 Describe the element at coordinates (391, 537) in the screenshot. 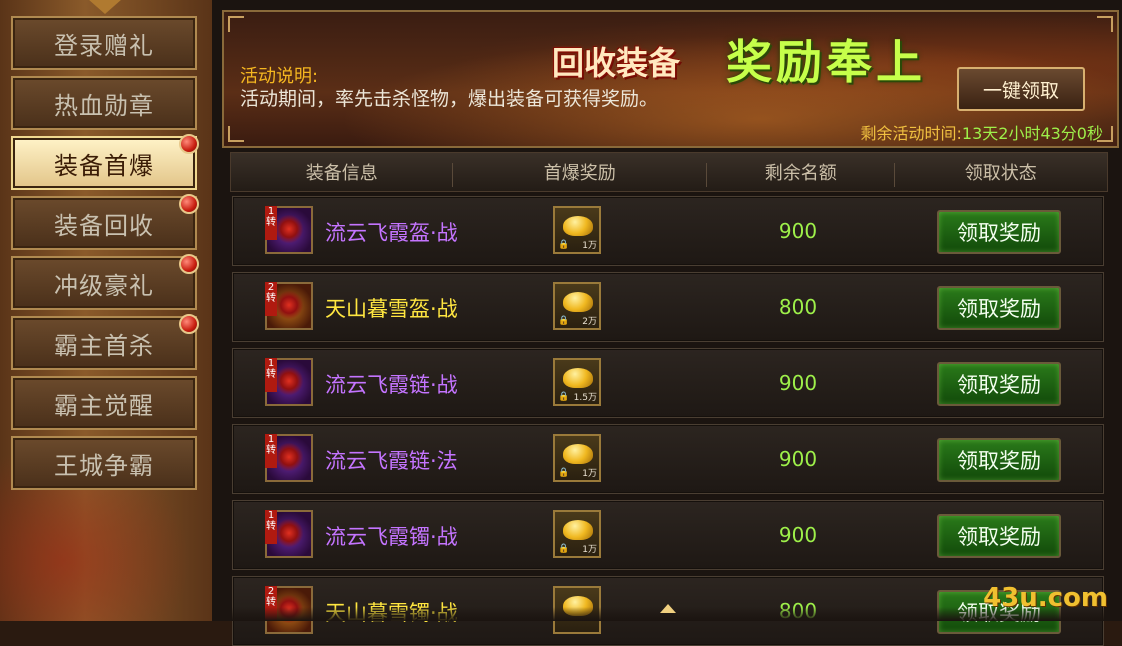

I see `item-name: 流云飞霞镯·战` at that location.